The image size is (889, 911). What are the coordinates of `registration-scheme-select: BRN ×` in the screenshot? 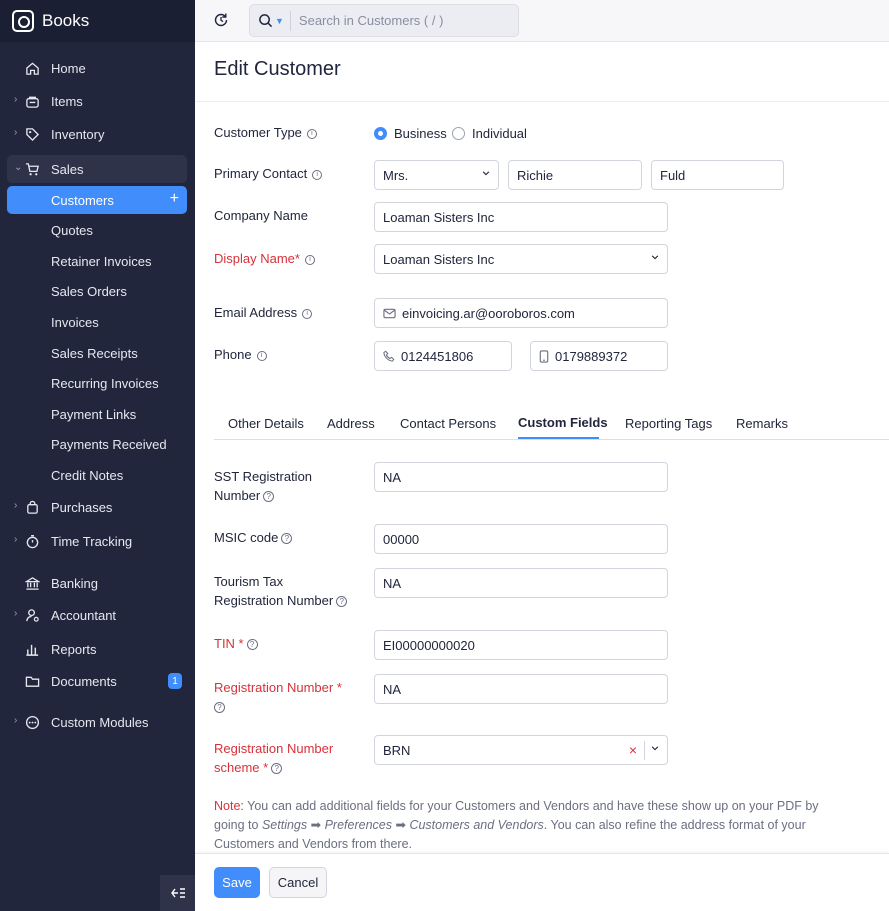 It's located at (521, 750).